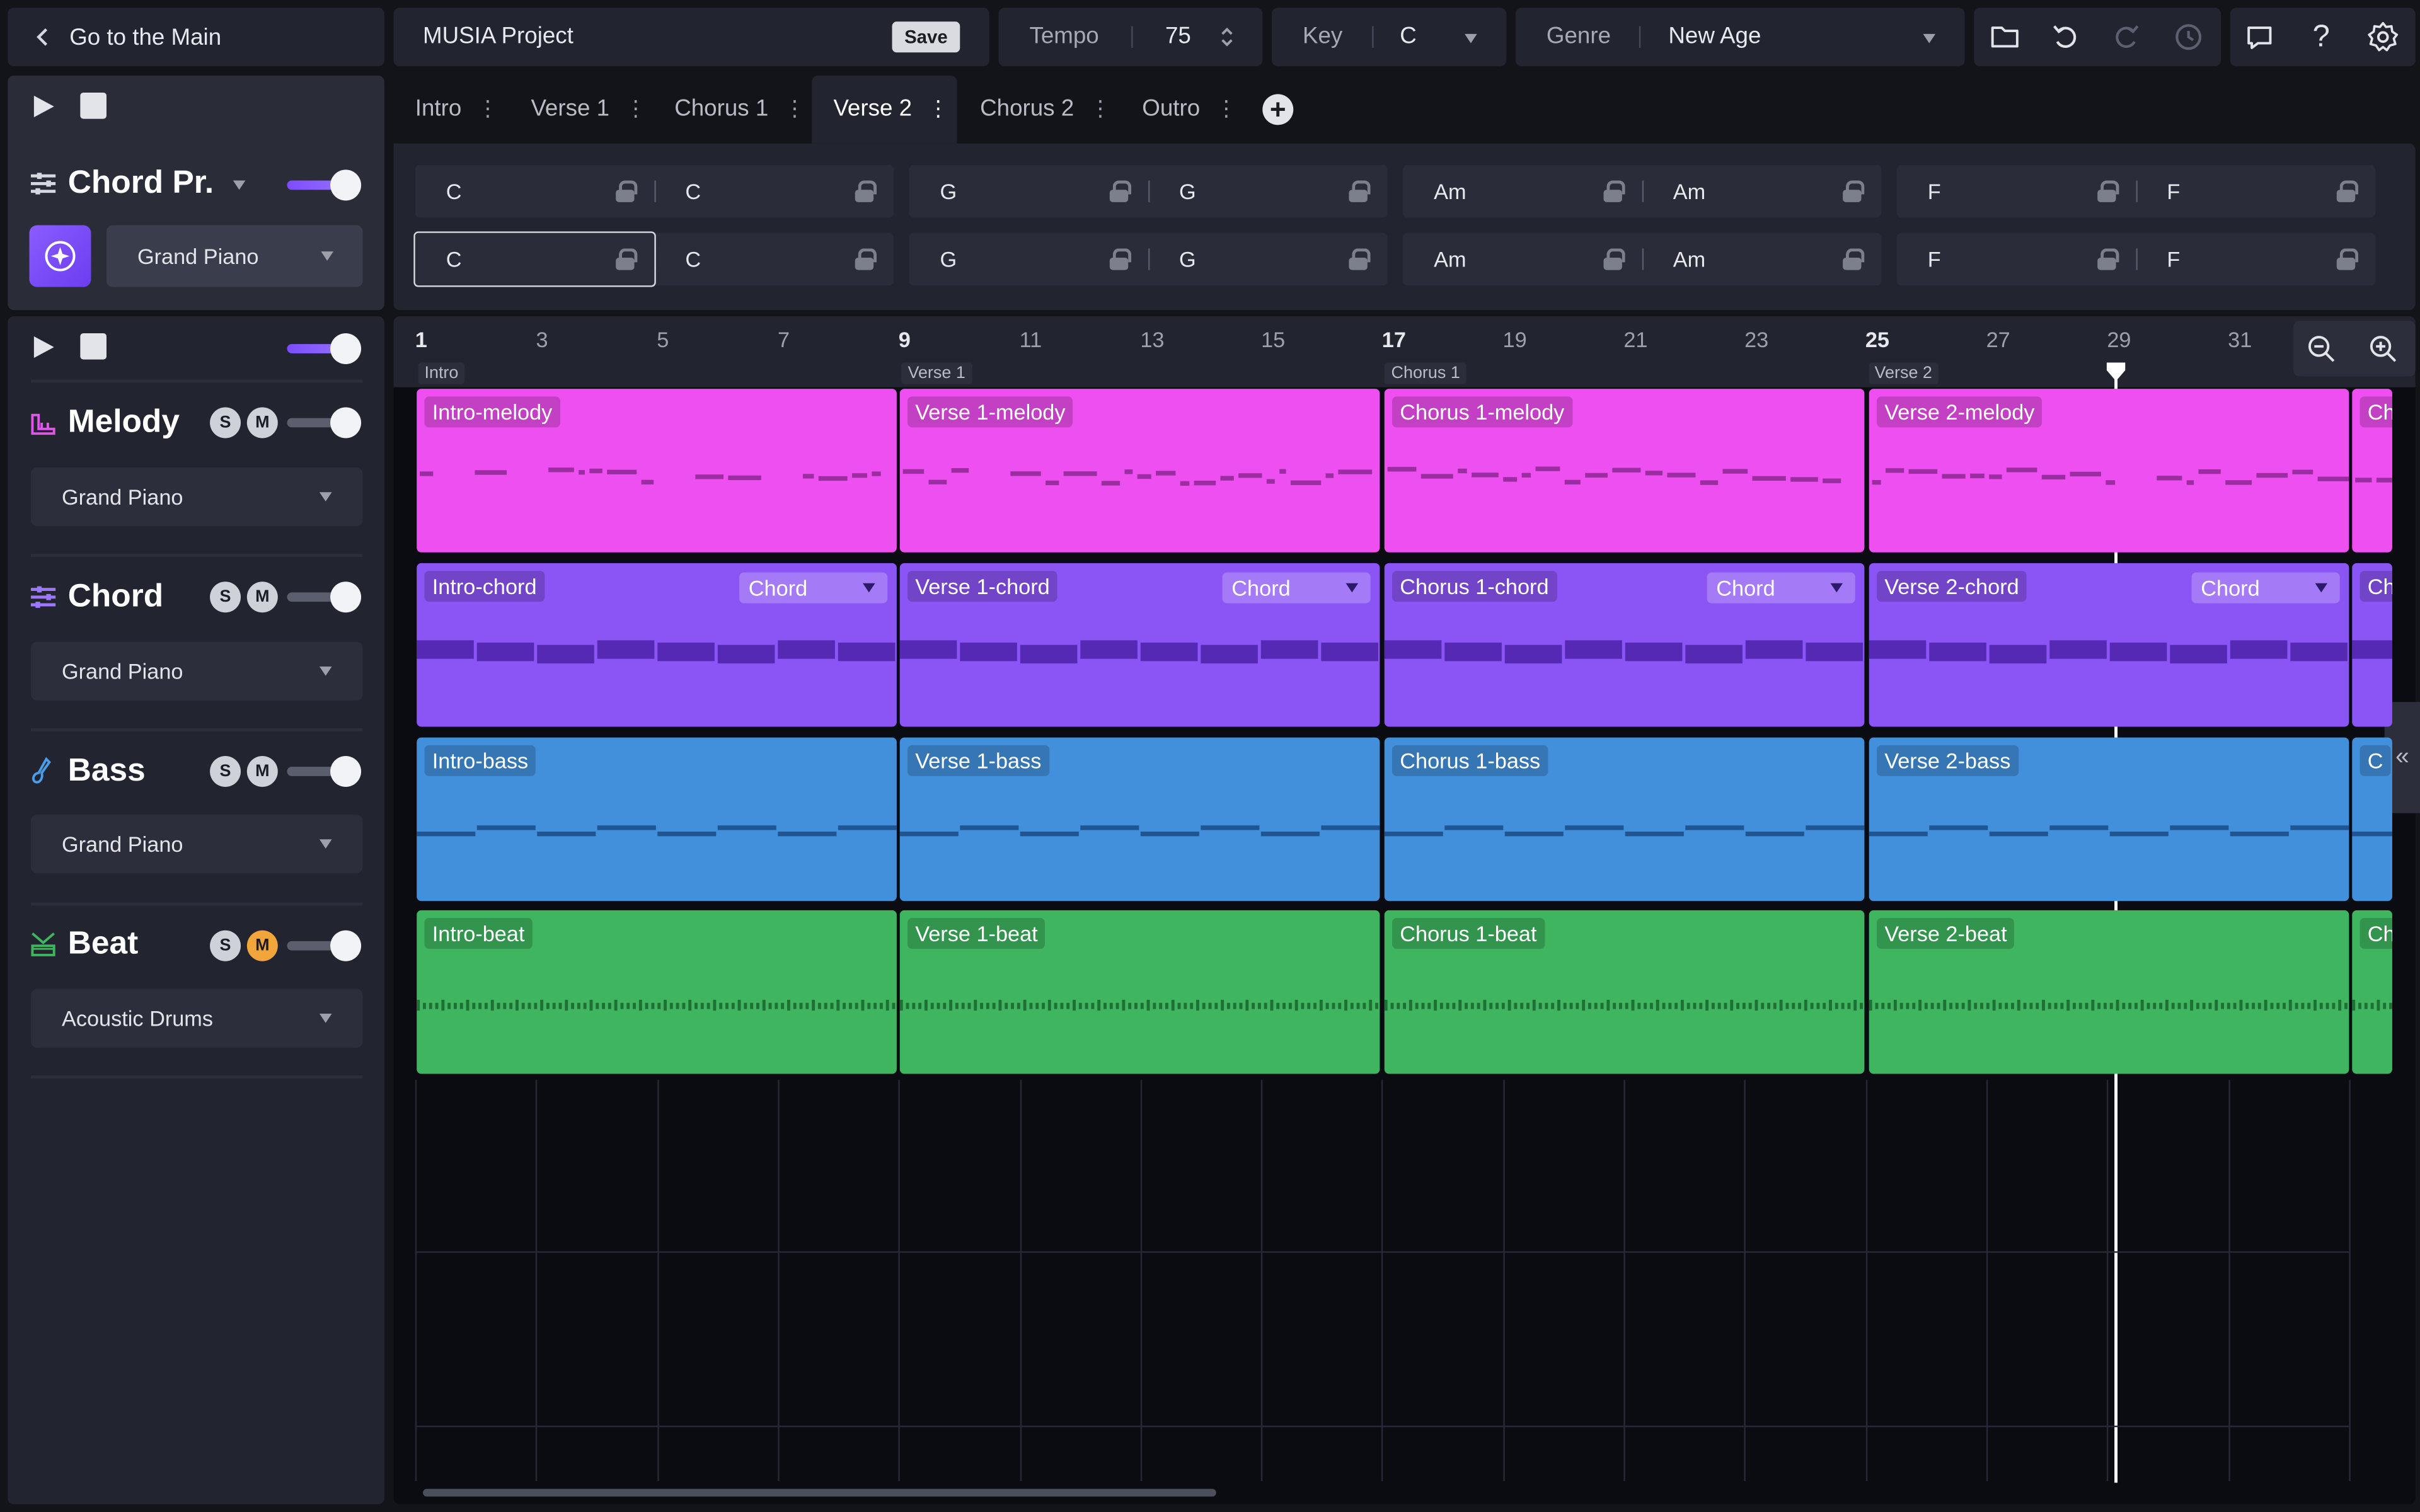 The width and height of the screenshot is (2420, 1512). What do you see at coordinates (1139, 992) in the screenshot?
I see `beat-clip: Verse 1-beat` at bounding box center [1139, 992].